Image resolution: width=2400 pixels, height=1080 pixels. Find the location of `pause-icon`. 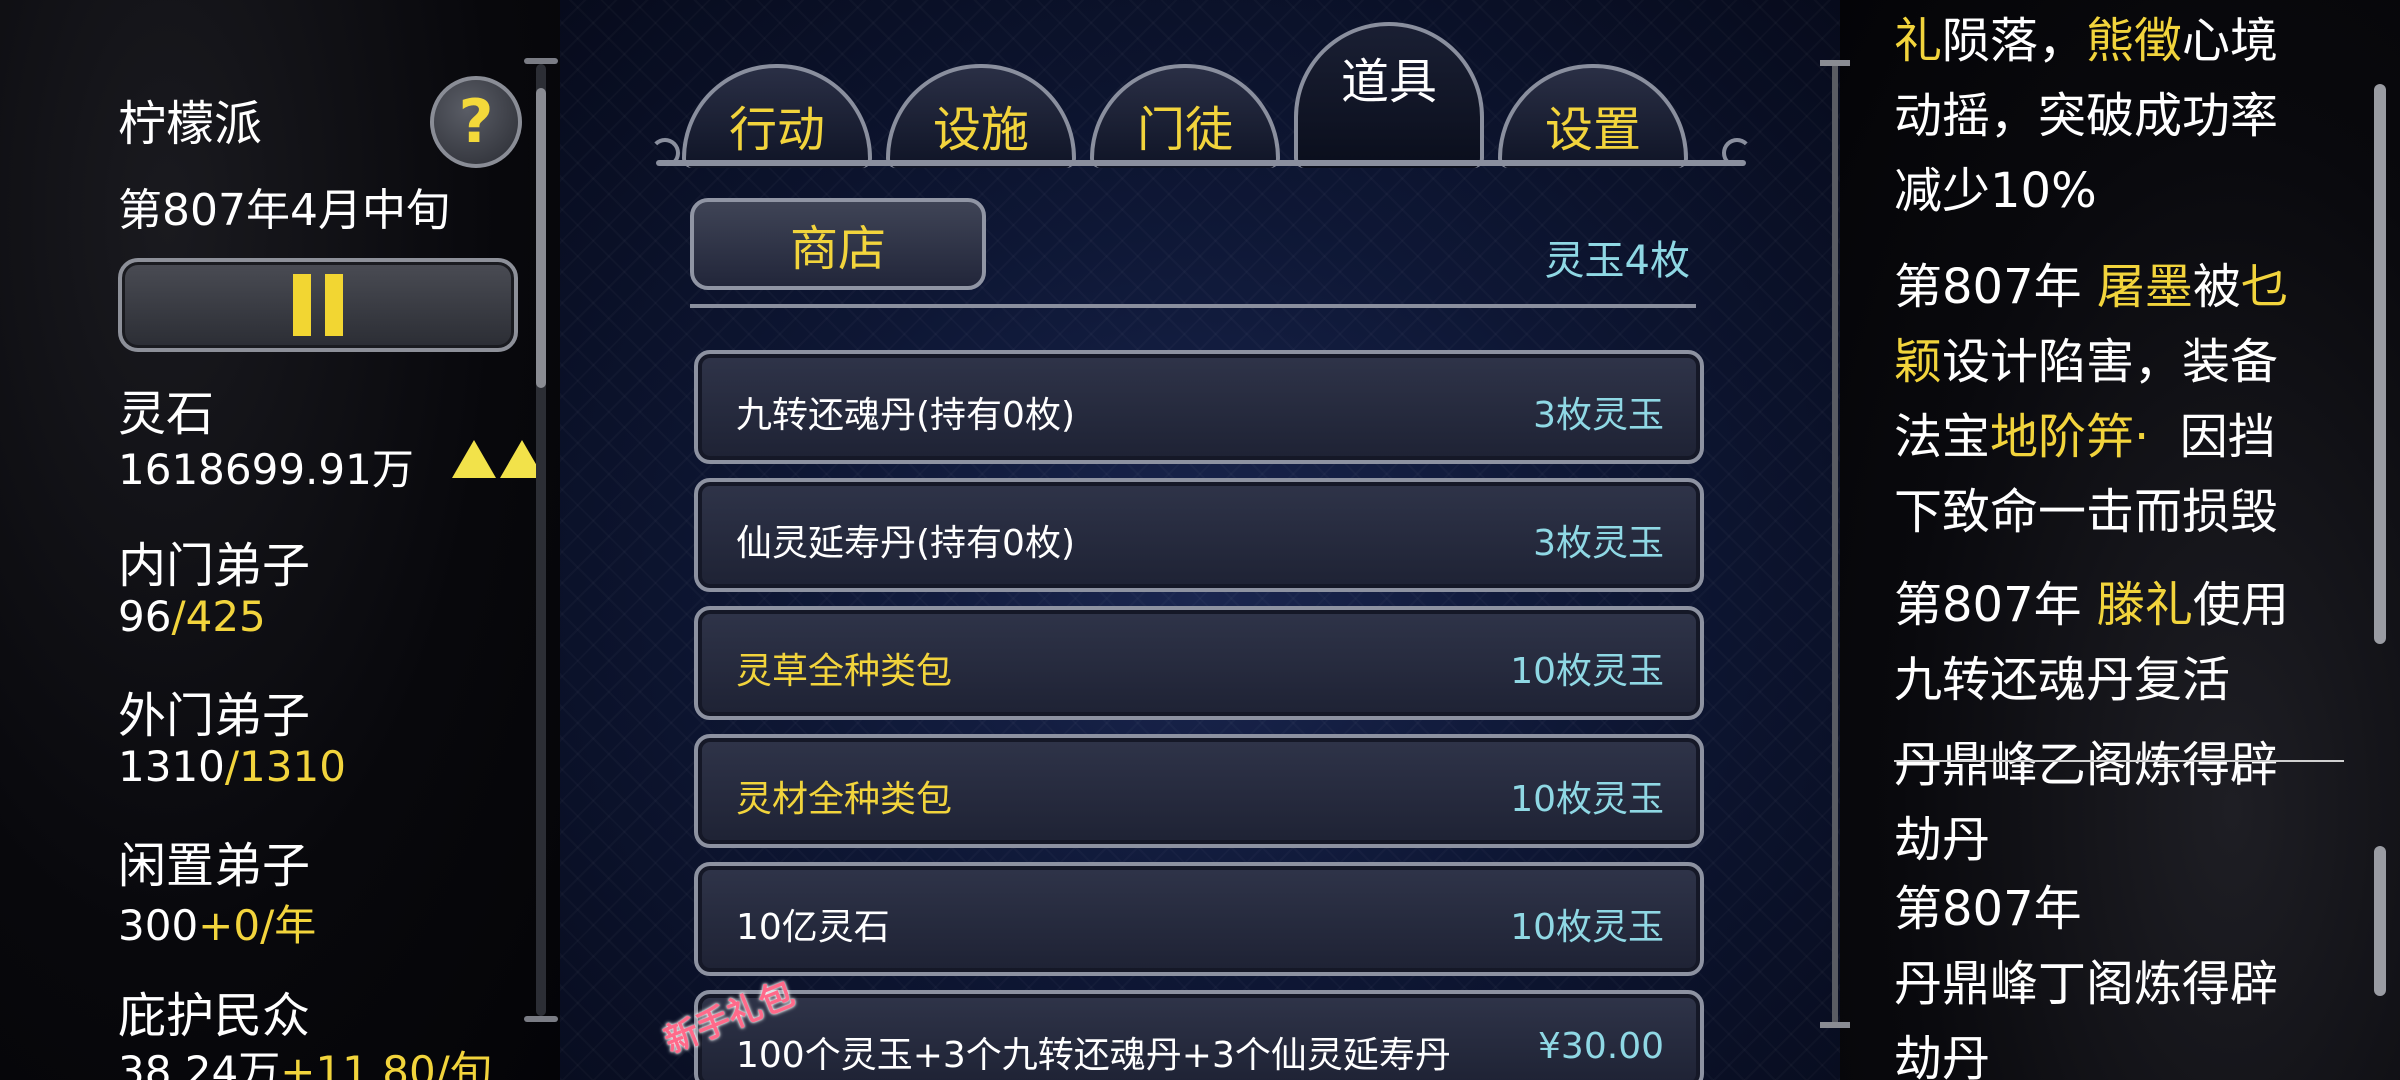

pause-icon is located at coordinates (302, 305).